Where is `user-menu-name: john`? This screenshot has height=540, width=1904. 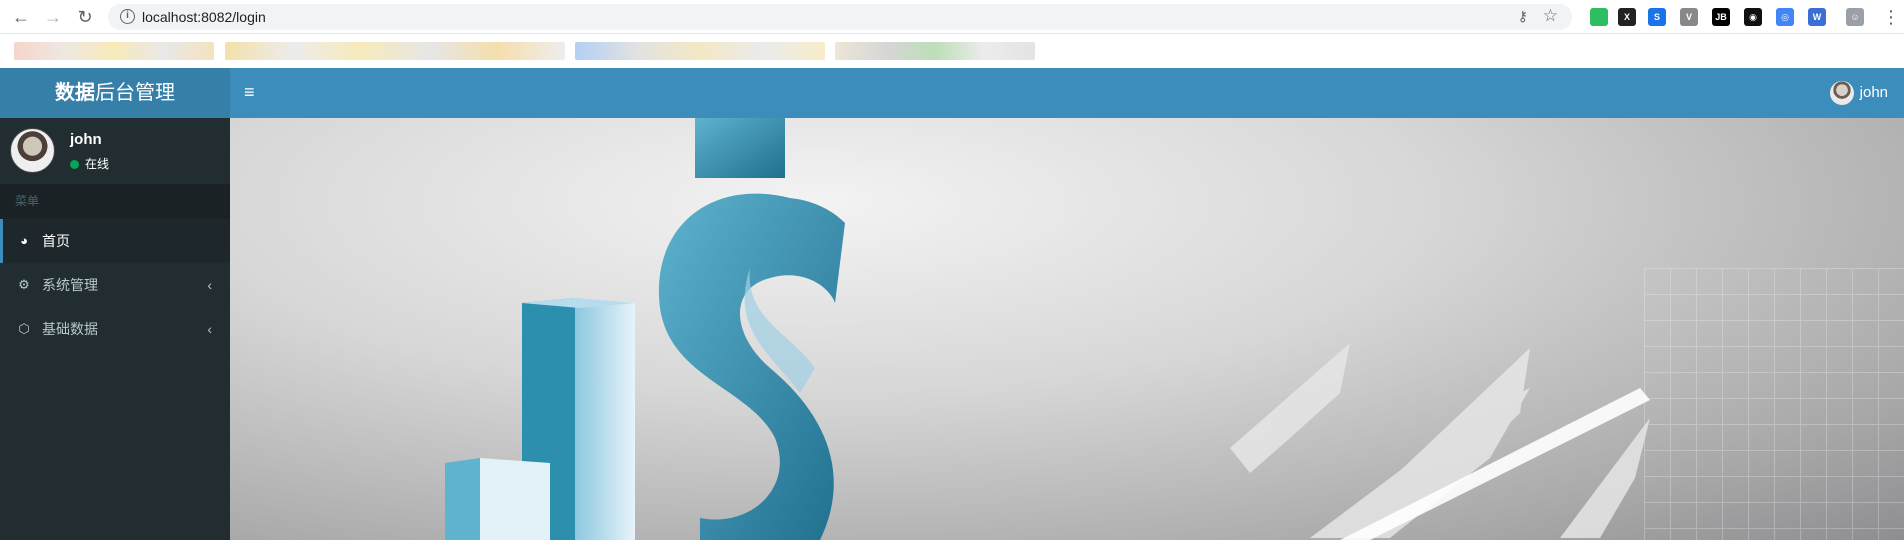 user-menu-name: john is located at coordinates (1873, 92).